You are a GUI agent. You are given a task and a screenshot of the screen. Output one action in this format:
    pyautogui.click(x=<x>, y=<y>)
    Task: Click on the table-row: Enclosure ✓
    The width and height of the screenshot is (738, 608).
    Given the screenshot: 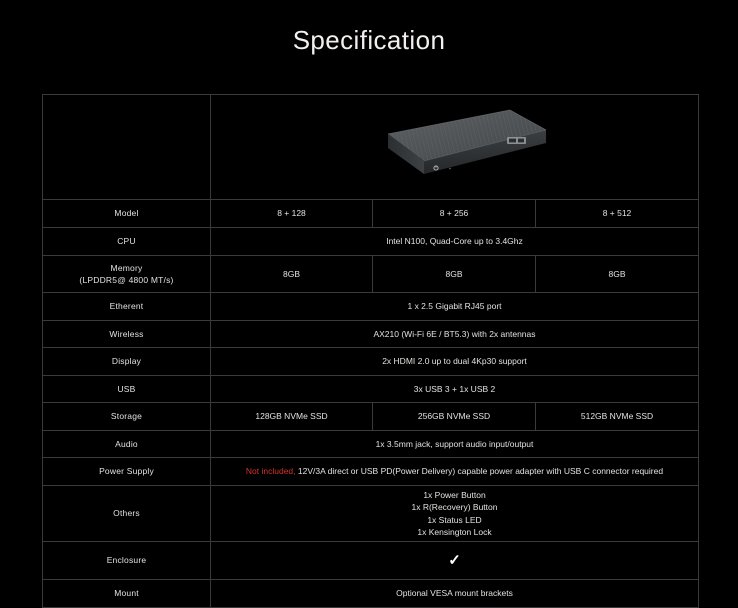 What is the action you would take?
    pyautogui.click(x=370, y=560)
    